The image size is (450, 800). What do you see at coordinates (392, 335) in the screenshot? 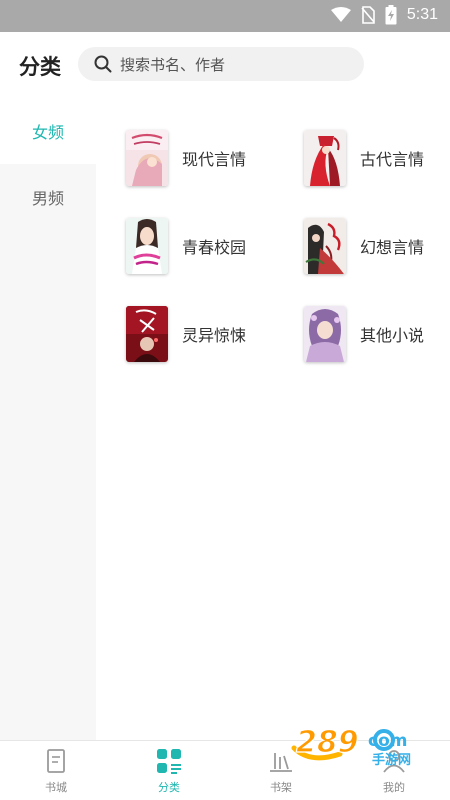
I see `category-label: 其他小说` at bounding box center [392, 335].